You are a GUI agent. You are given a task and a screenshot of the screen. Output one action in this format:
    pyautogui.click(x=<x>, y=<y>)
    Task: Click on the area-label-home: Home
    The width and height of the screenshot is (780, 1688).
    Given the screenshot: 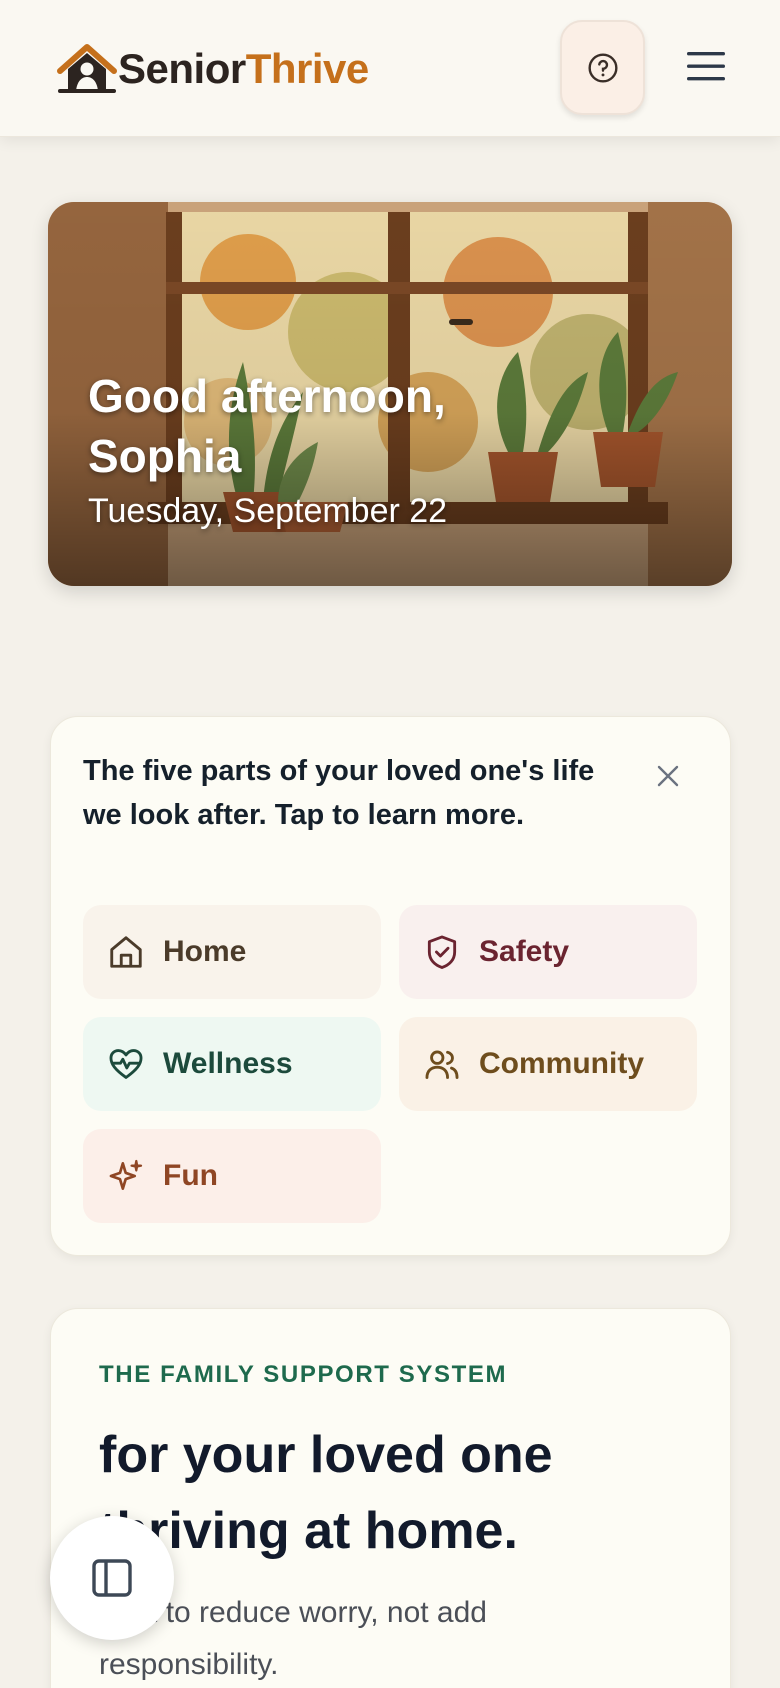 What is the action you would take?
    pyautogui.click(x=205, y=951)
    